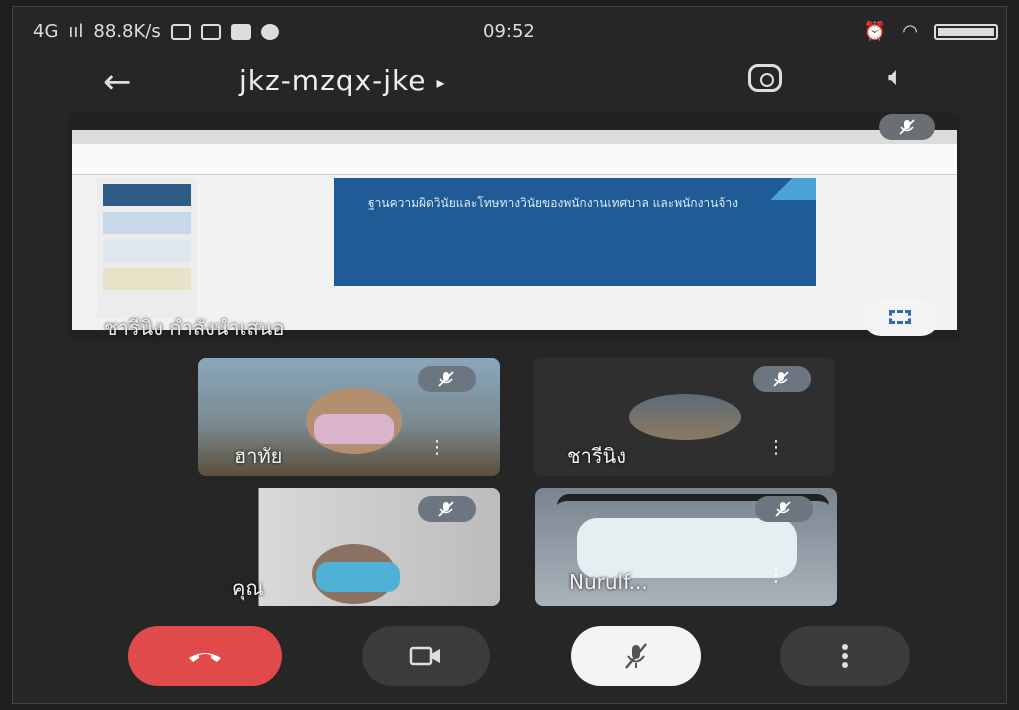 The height and width of the screenshot is (710, 1019). I want to click on switch-camera-icon, so click(765, 78).